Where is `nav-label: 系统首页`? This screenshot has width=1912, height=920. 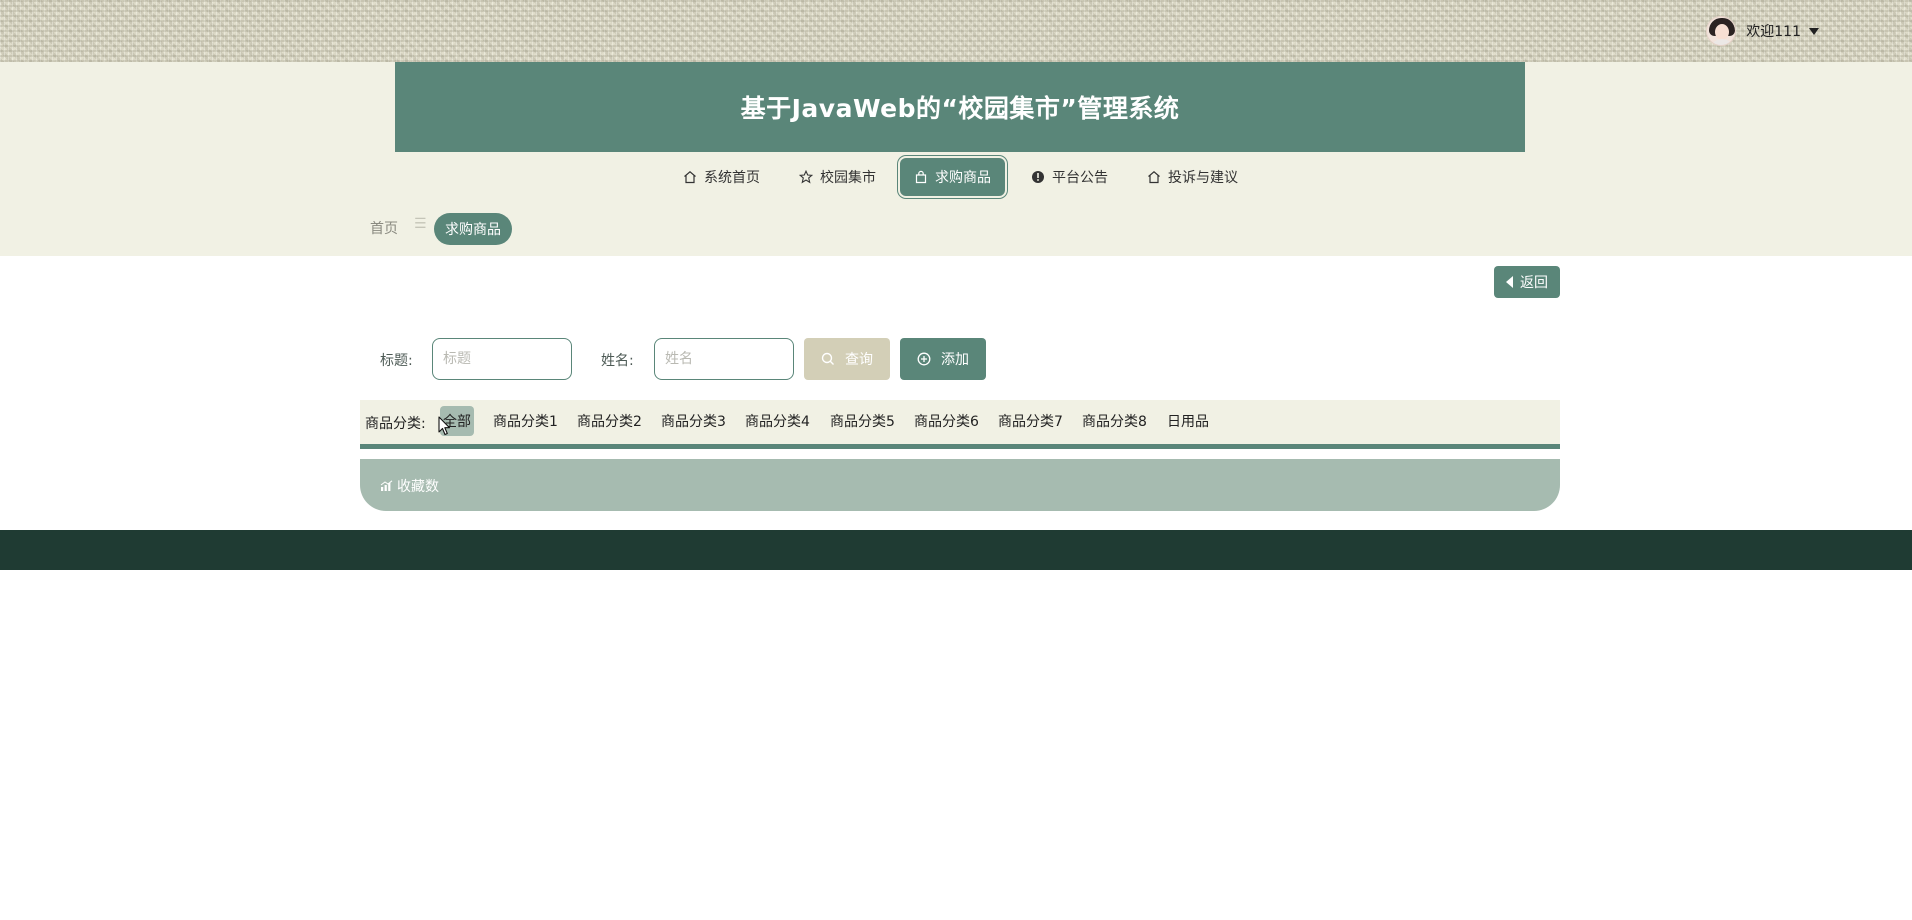 nav-label: 系统首页 is located at coordinates (732, 178).